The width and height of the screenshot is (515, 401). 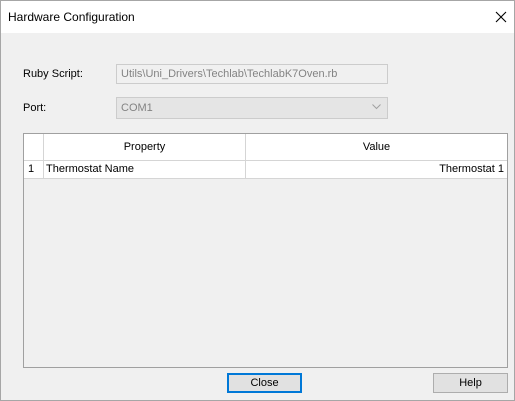 What do you see at coordinates (34, 147) in the screenshot?
I see `grid-corner-cell` at bounding box center [34, 147].